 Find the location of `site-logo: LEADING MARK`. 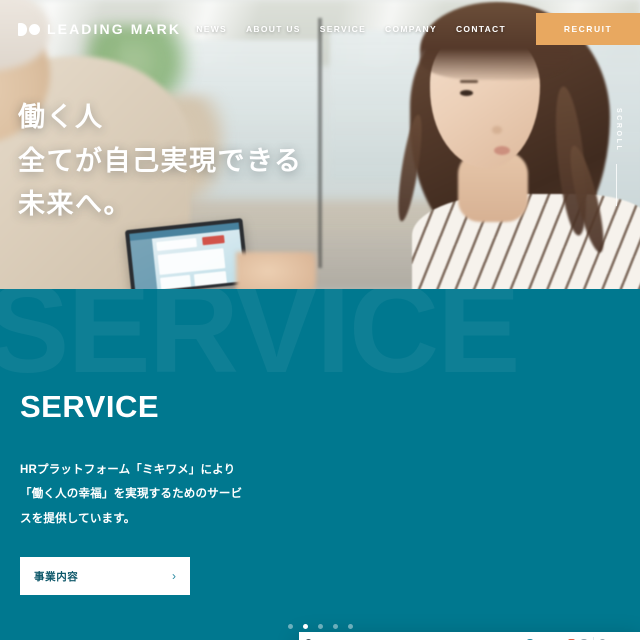

site-logo: LEADING MARK is located at coordinates (99, 29).